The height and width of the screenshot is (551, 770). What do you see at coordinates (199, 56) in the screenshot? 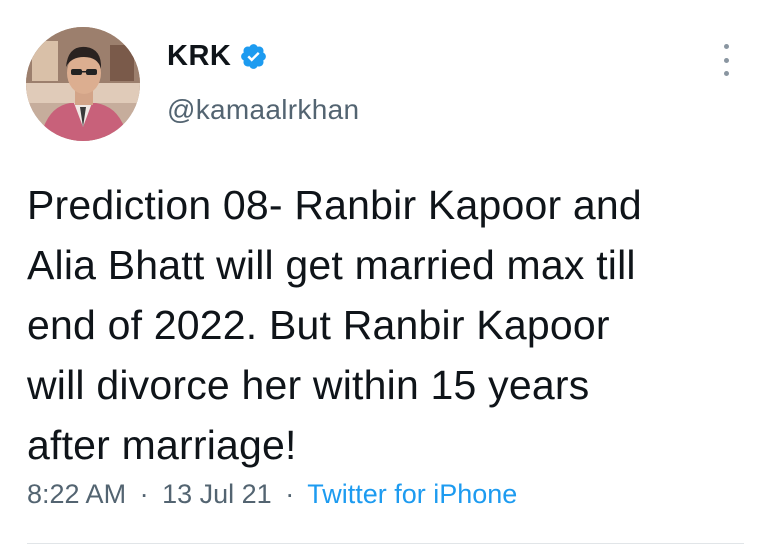
I see `display-name: KRK` at bounding box center [199, 56].